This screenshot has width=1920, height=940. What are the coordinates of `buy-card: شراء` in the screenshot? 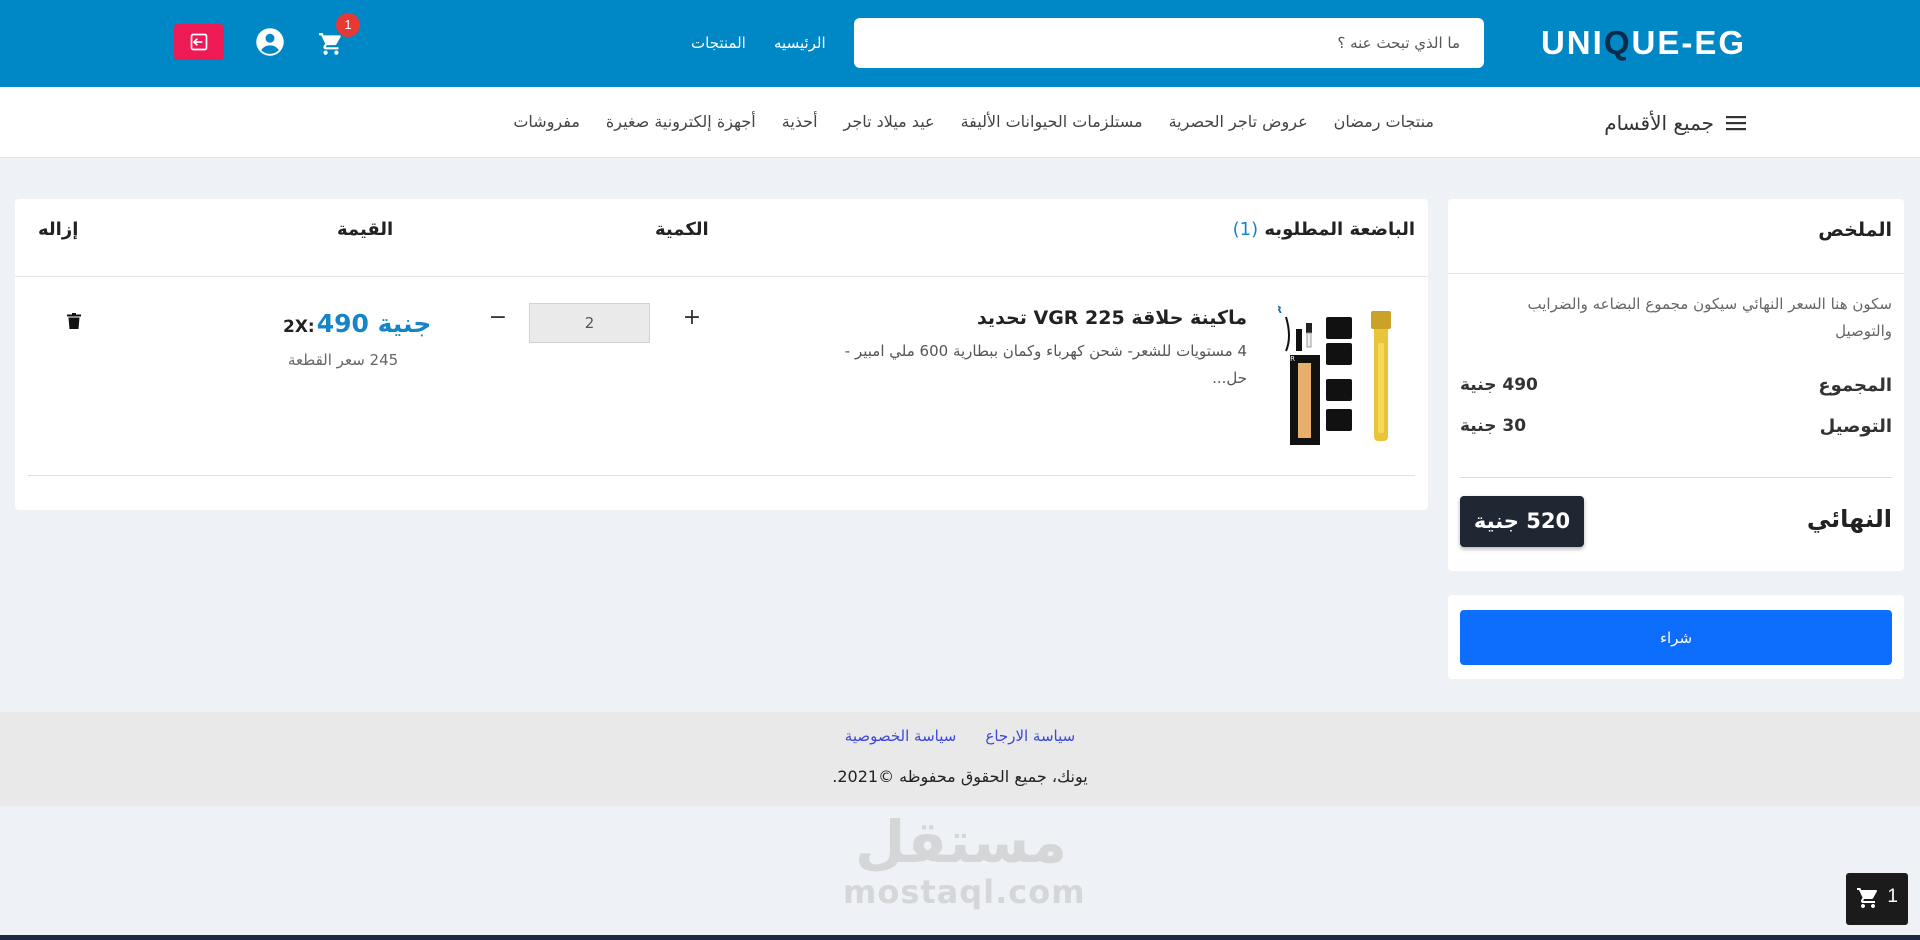 It's located at (1676, 637).